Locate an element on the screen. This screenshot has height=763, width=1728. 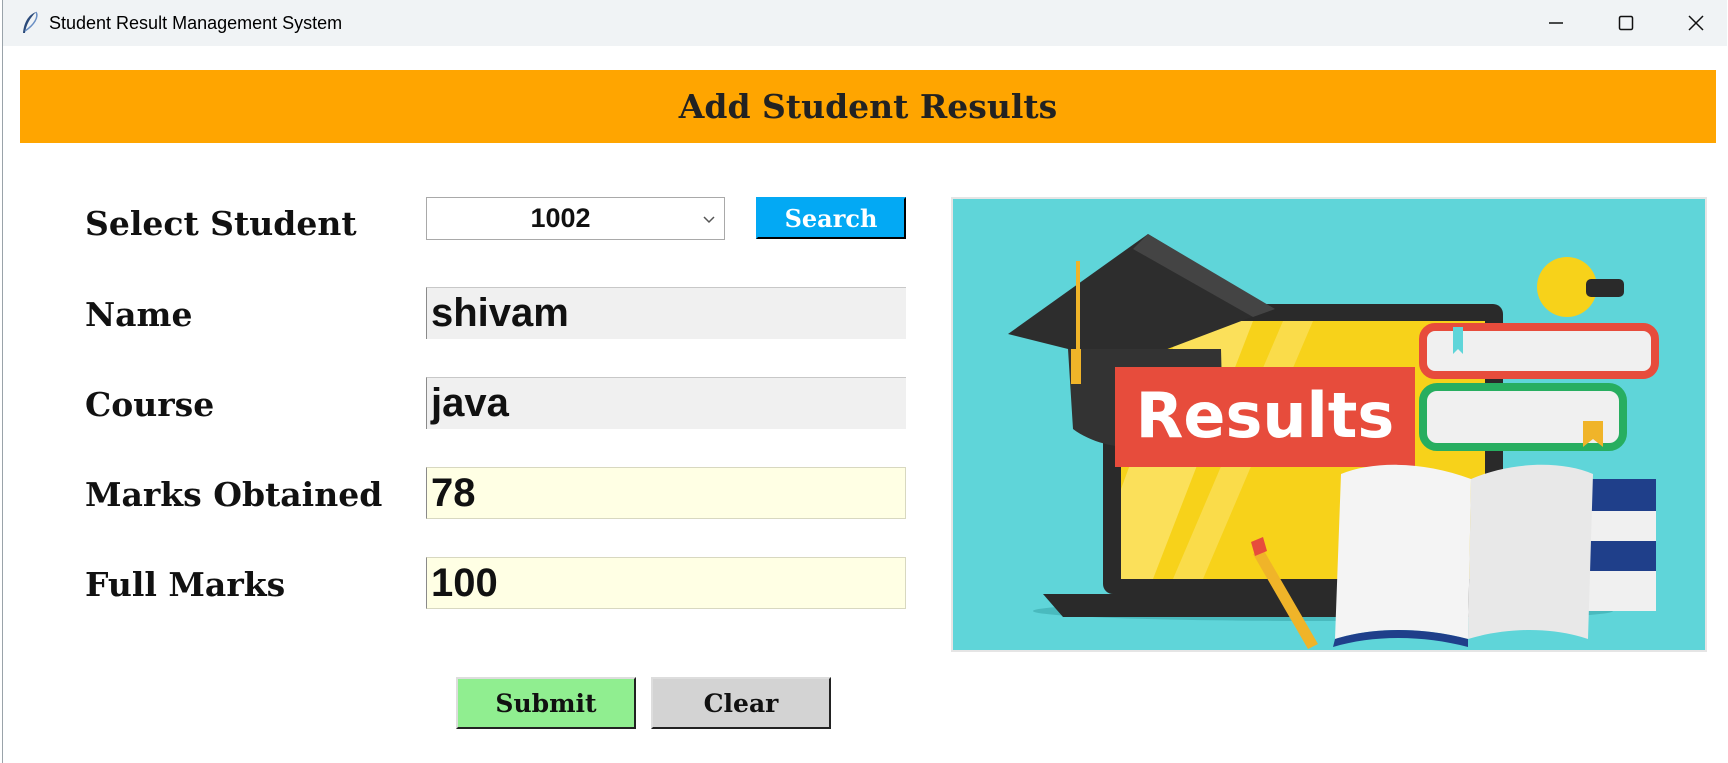
clear-button-label: Clear is located at coordinates (741, 703).